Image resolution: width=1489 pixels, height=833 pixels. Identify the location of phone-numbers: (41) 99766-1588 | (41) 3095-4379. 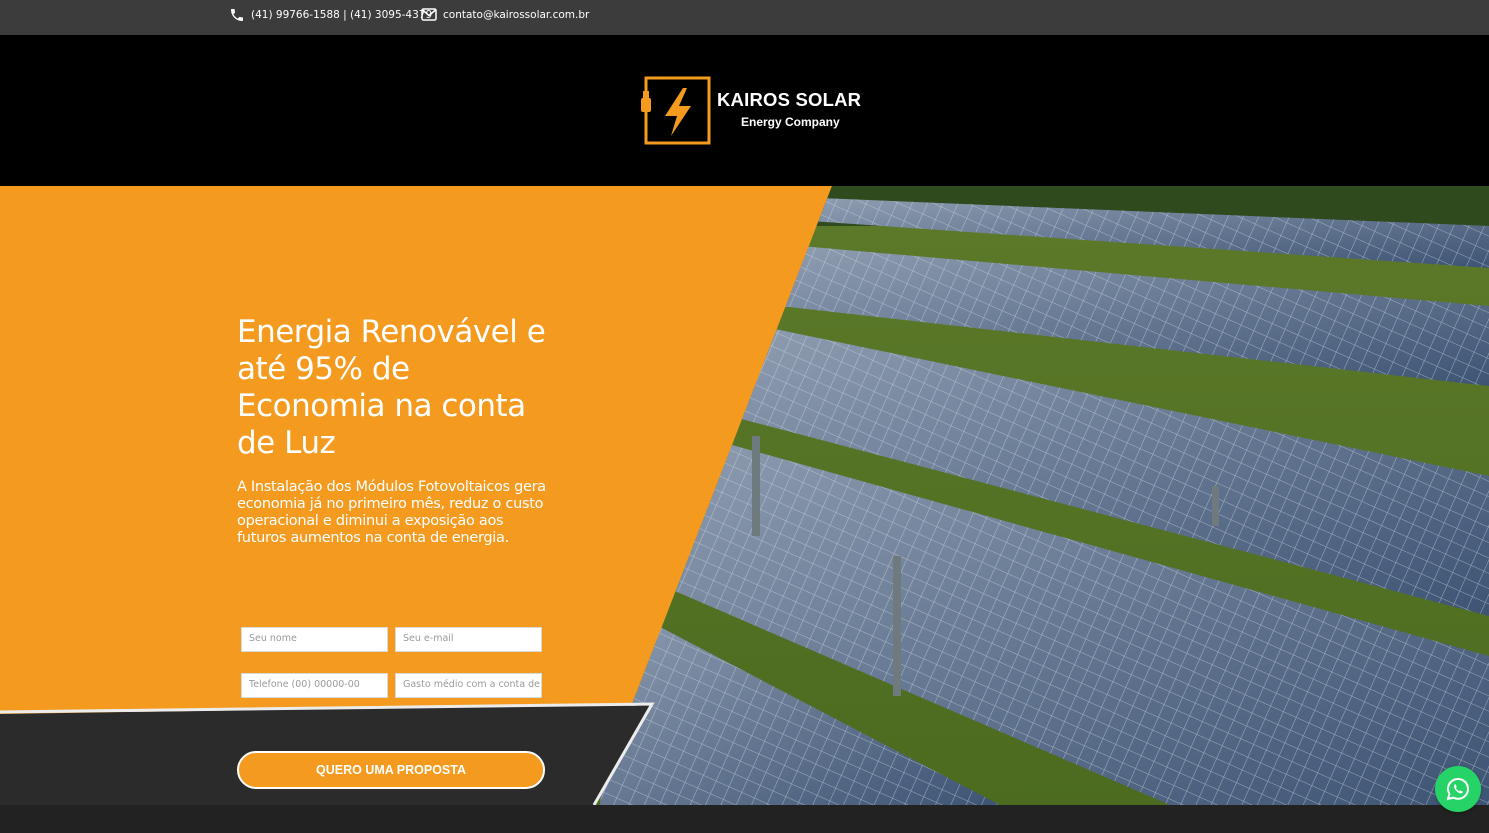
(342, 15).